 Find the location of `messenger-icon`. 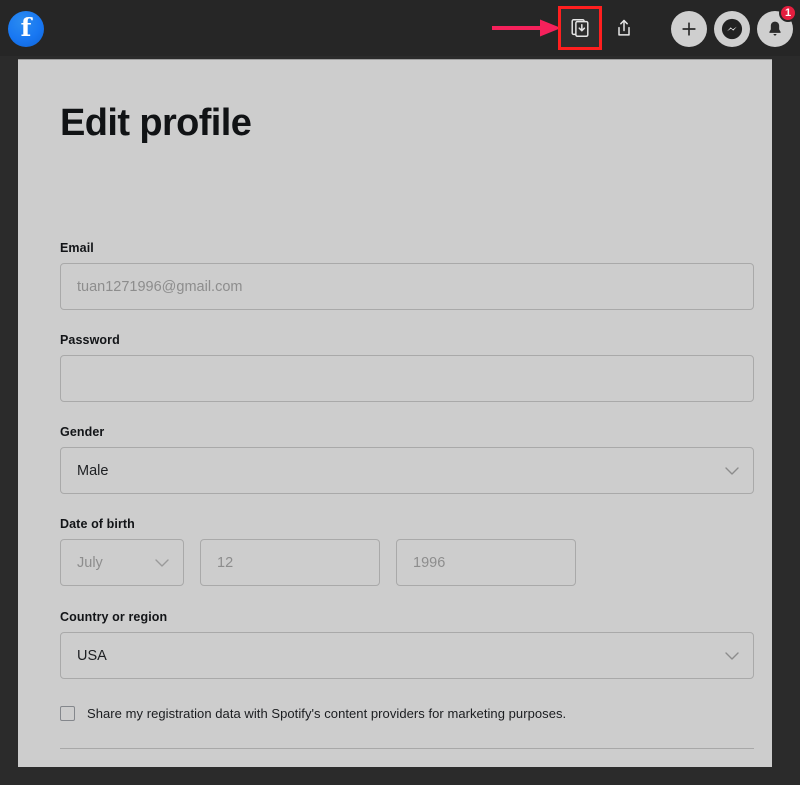

messenger-icon is located at coordinates (732, 29).